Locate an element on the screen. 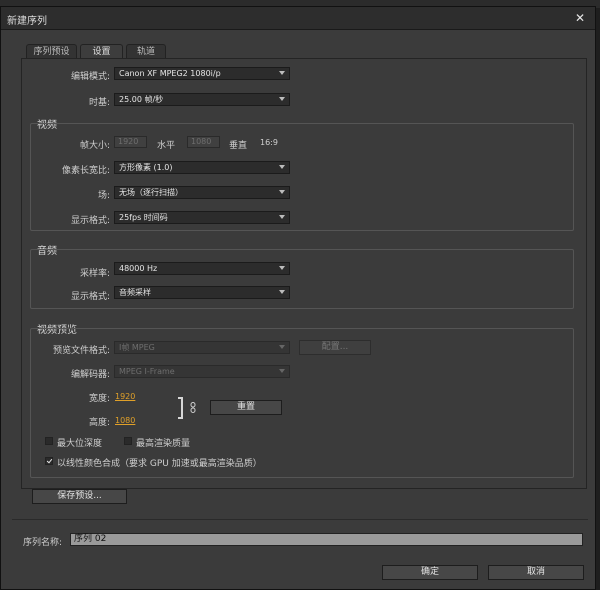 This screenshot has height=590, width=600. link-bracket is located at coordinates (180, 408).